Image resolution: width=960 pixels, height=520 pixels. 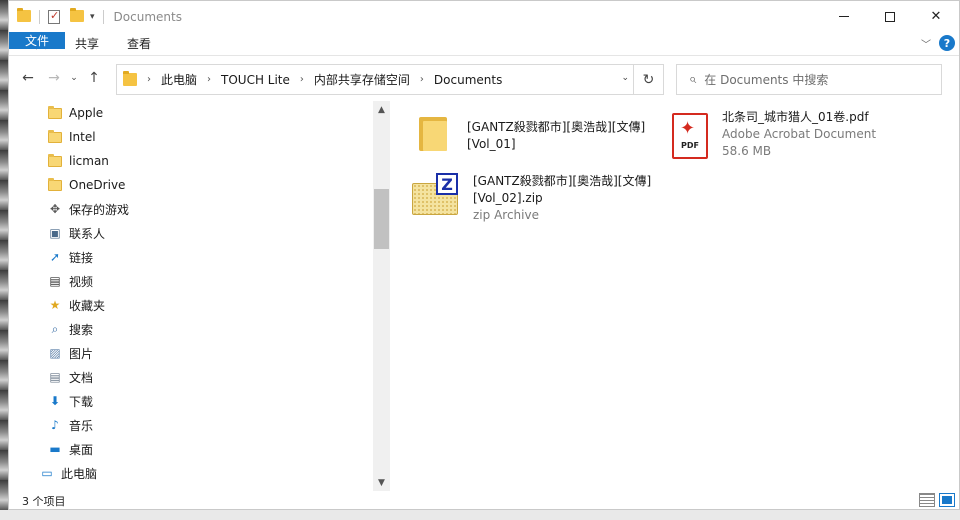 What do you see at coordinates (747, 151) in the screenshot?
I see `file-size: 58.6 MB` at bounding box center [747, 151].